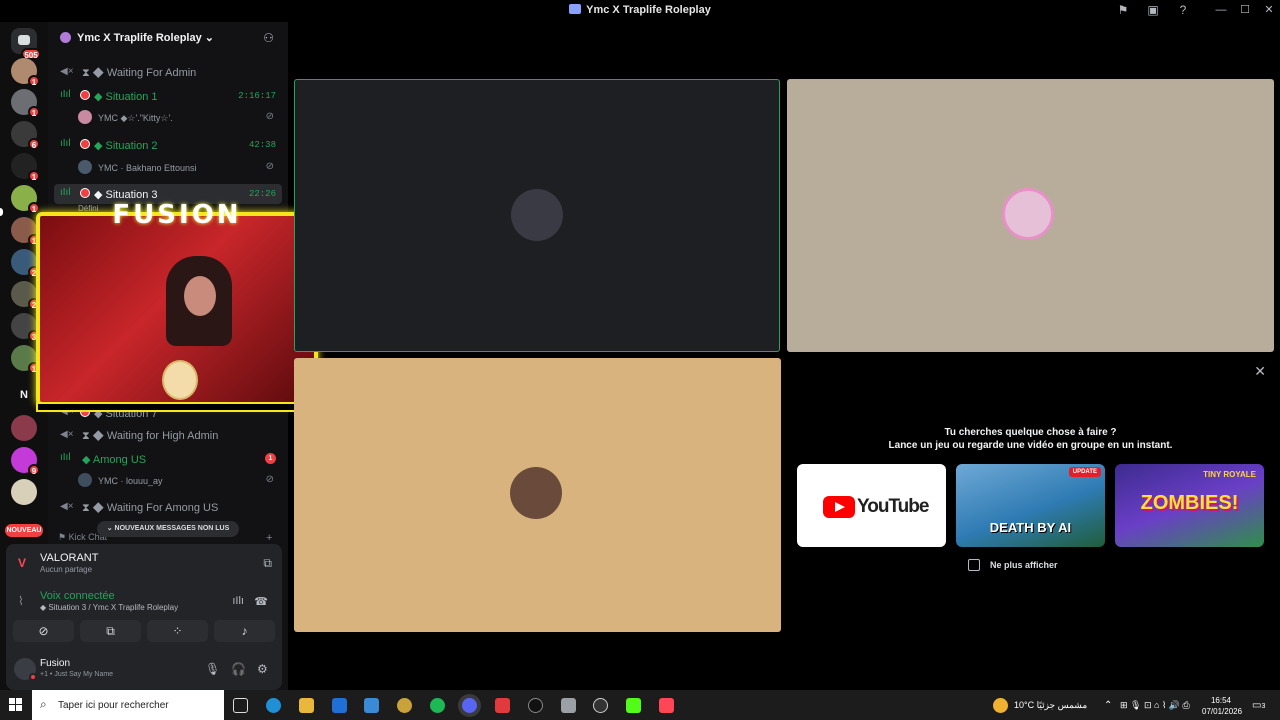 This screenshot has width=1280, height=720. Describe the element at coordinates (128, 705) in the screenshot. I see `taskbar-search: ⌕ Taper ici pour rechercher` at that location.